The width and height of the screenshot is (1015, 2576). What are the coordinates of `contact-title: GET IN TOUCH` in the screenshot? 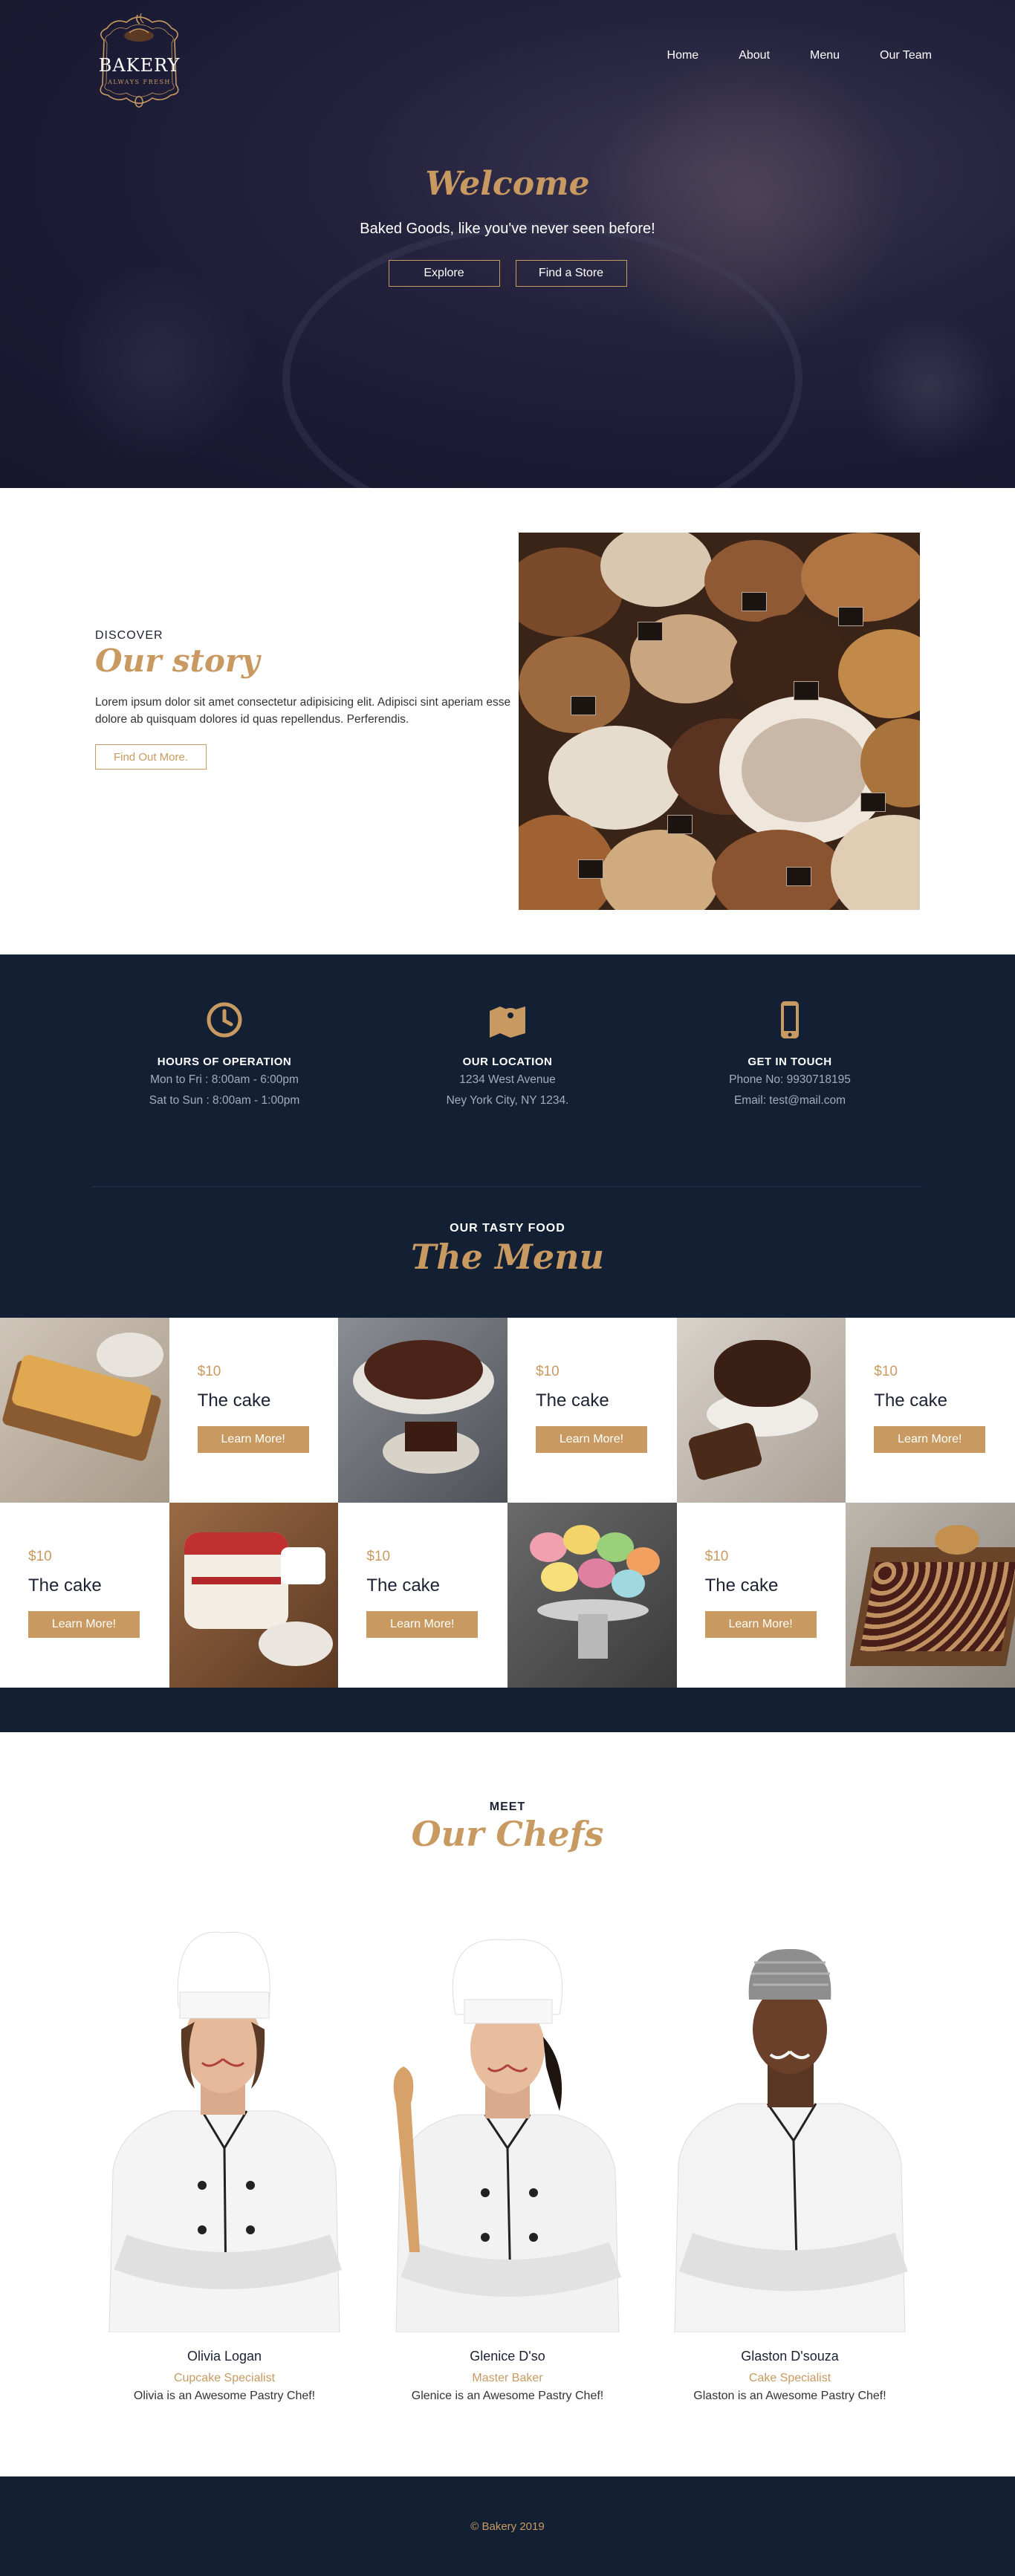 It's located at (790, 1062).